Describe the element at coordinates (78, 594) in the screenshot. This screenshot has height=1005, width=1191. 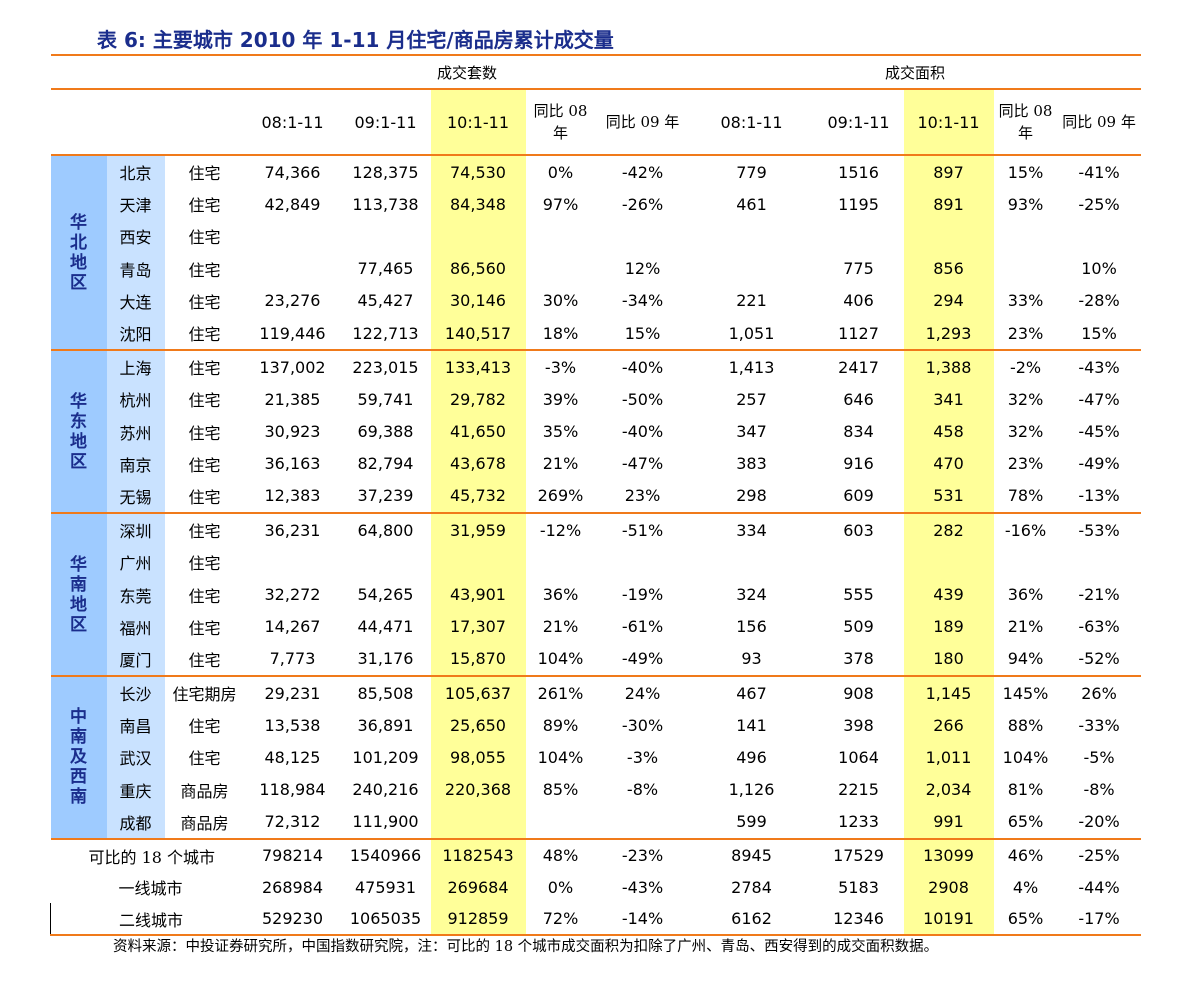
I see `region-text: 华南地区` at that location.